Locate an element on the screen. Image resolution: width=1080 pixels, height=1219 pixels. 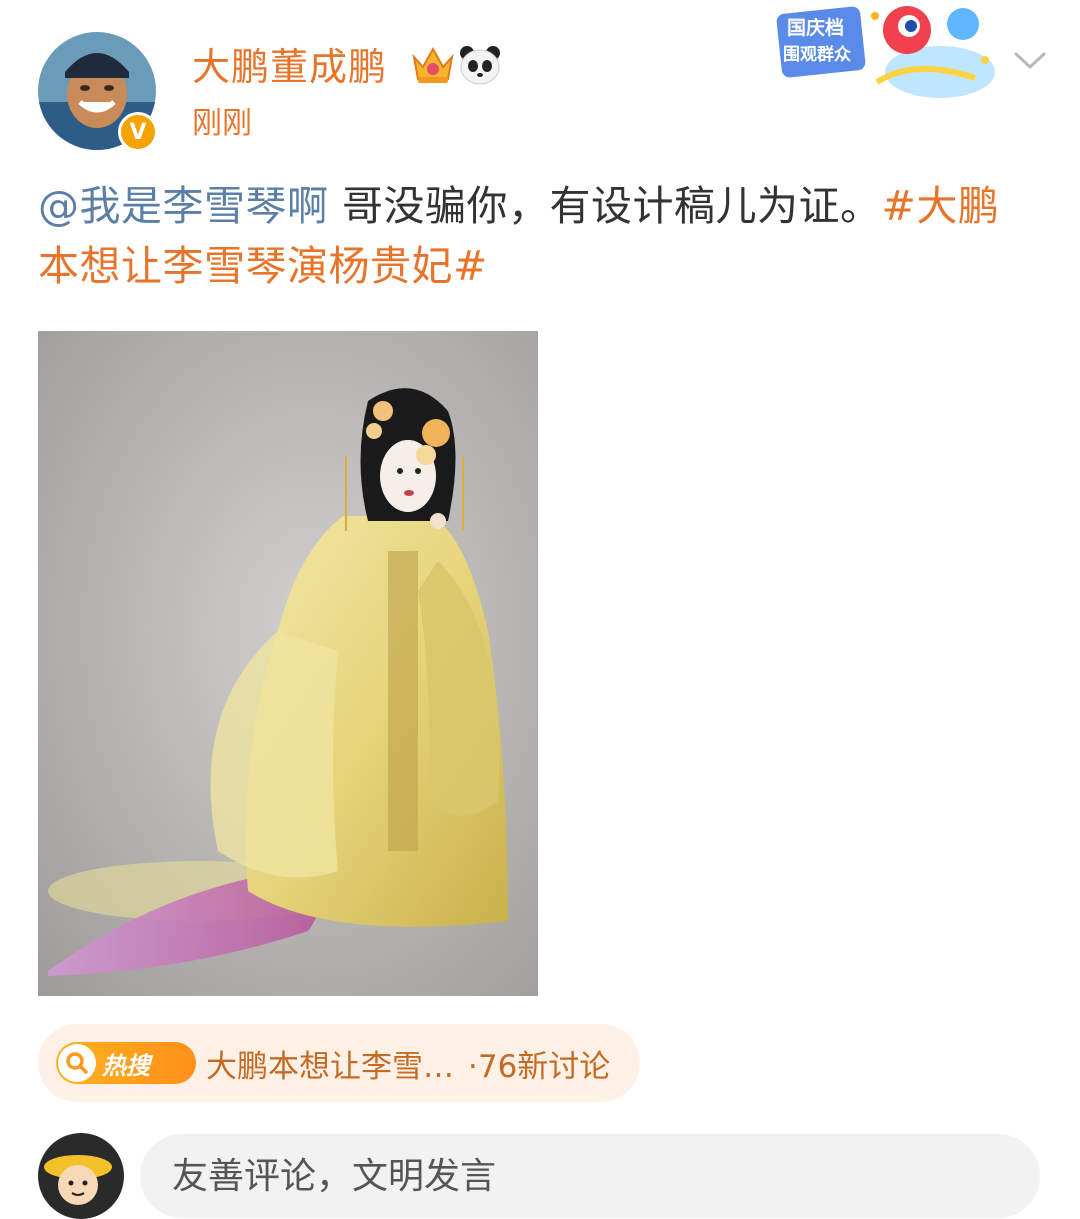
post-text: @我是李雪琴啊 哥没骗你，有设计稿儿为证。#大鹏本想让李雪琴演杨贵妃# is located at coordinates (538, 236).